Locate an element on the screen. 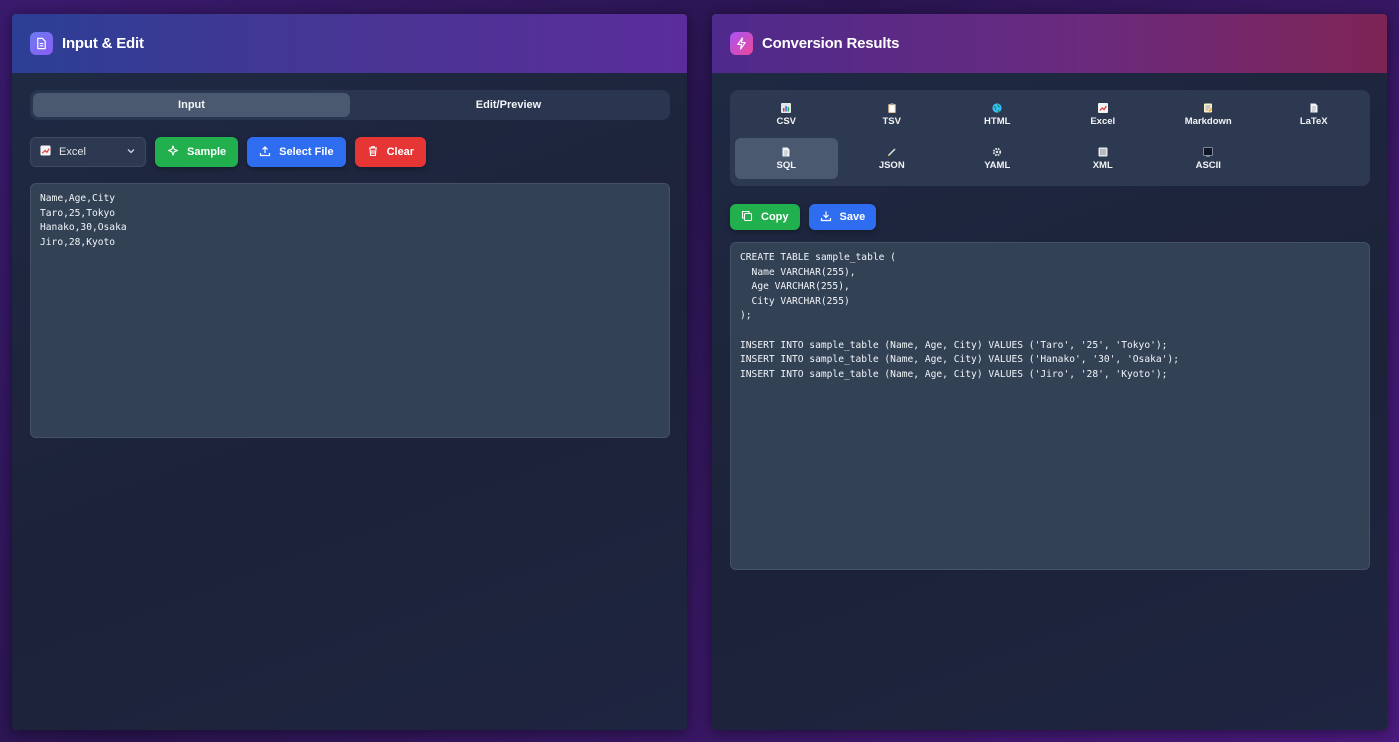 Image resolution: width=1399 pixels, height=742 pixels. save-button: Save is located at coordinates (842, 217).